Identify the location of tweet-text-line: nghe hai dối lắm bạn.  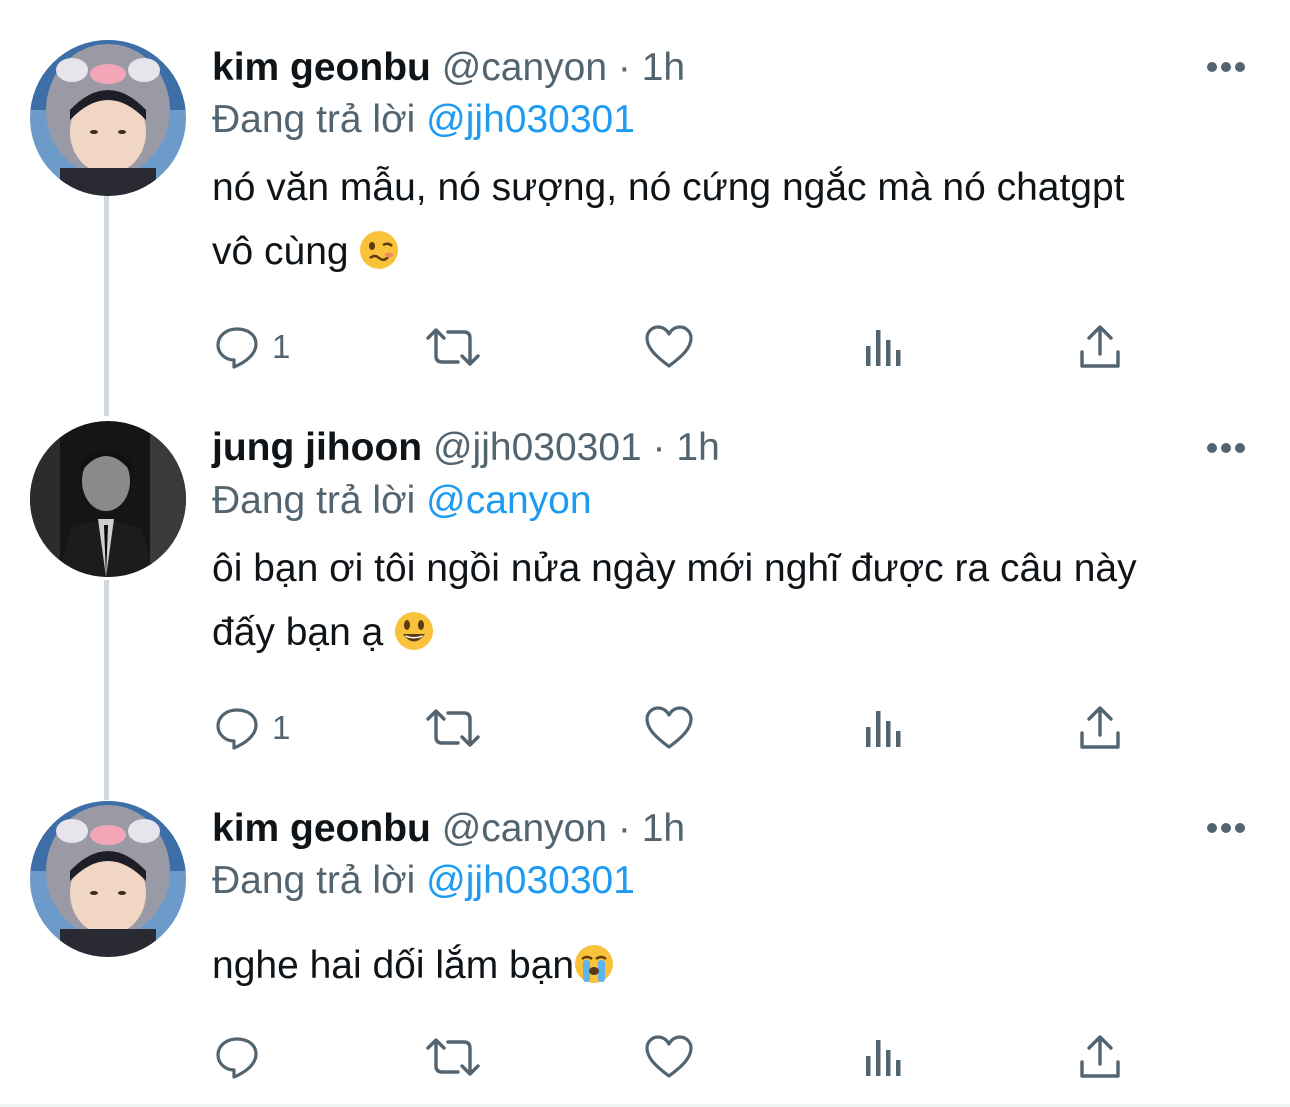
(732, 966).